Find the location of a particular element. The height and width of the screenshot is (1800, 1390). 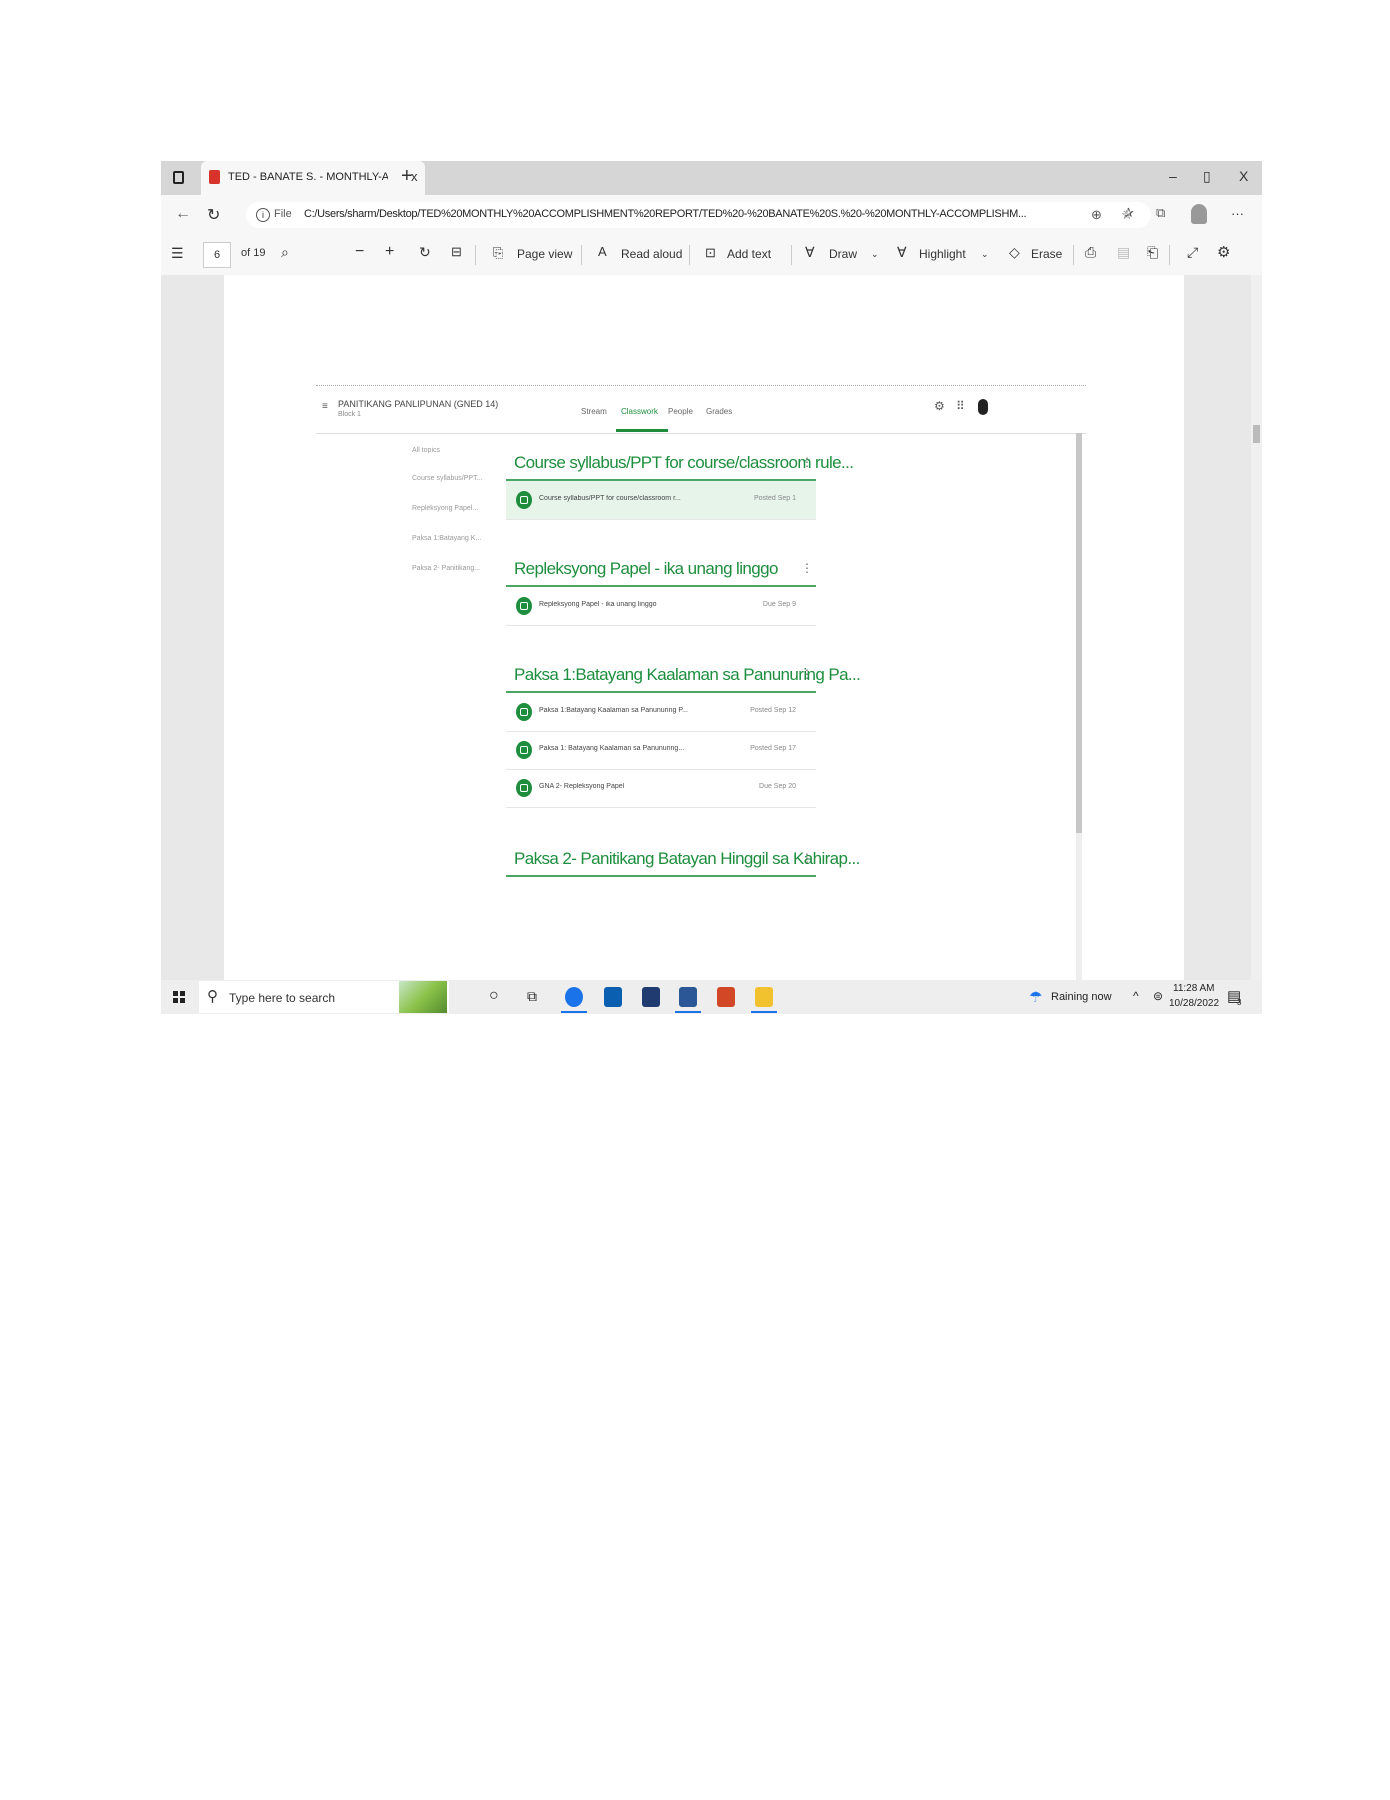

material-title: Repleksyong Papel - ika unang linggo is located at coordinates (598, 604).